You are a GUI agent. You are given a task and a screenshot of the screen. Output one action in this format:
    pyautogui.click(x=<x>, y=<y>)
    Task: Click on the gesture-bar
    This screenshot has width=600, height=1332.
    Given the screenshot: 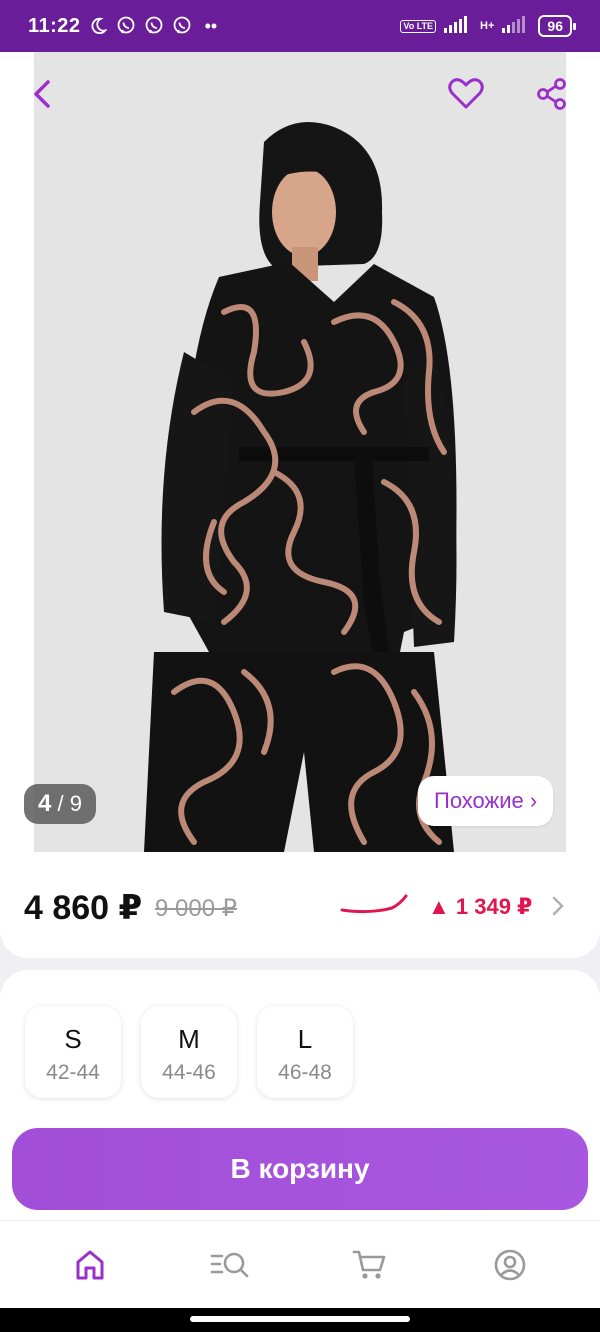 What is the action you would take?
    pyautogui.click(x=300, y=1320)
    